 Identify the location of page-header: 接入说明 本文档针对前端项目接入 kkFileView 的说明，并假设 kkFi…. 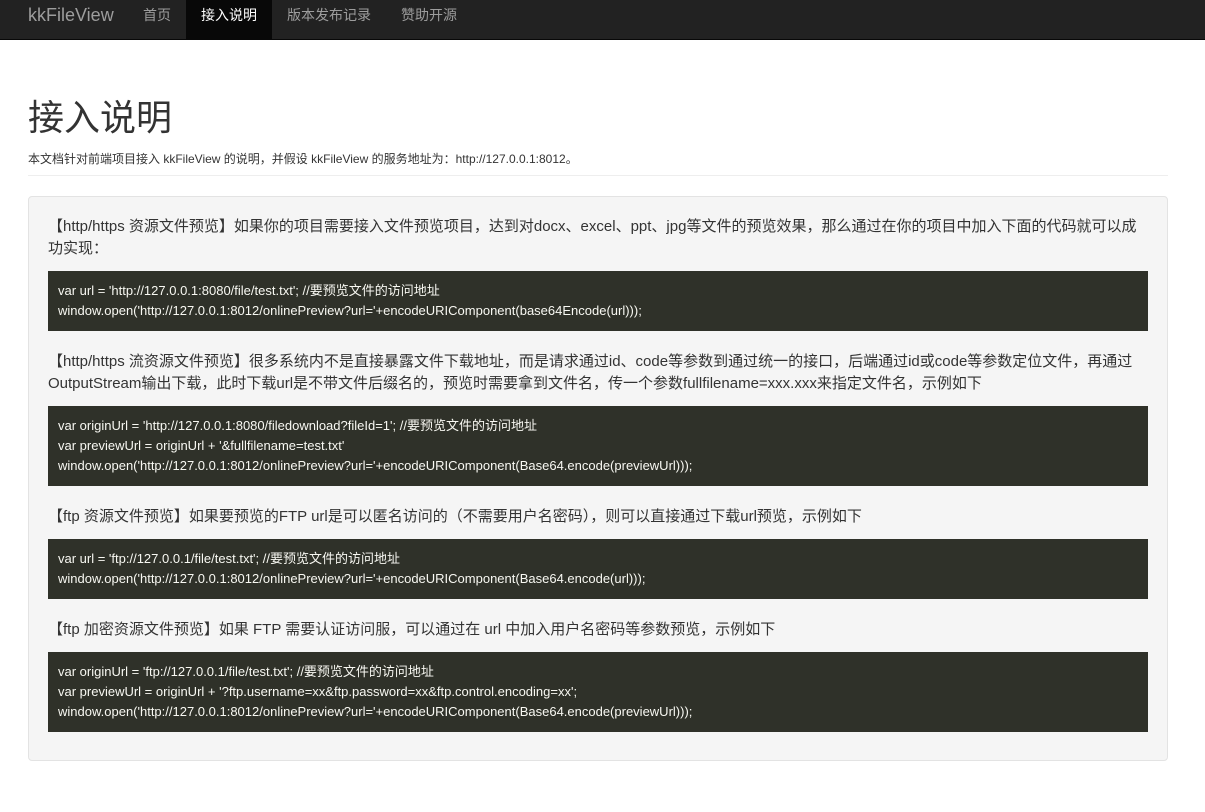
(598, 136).